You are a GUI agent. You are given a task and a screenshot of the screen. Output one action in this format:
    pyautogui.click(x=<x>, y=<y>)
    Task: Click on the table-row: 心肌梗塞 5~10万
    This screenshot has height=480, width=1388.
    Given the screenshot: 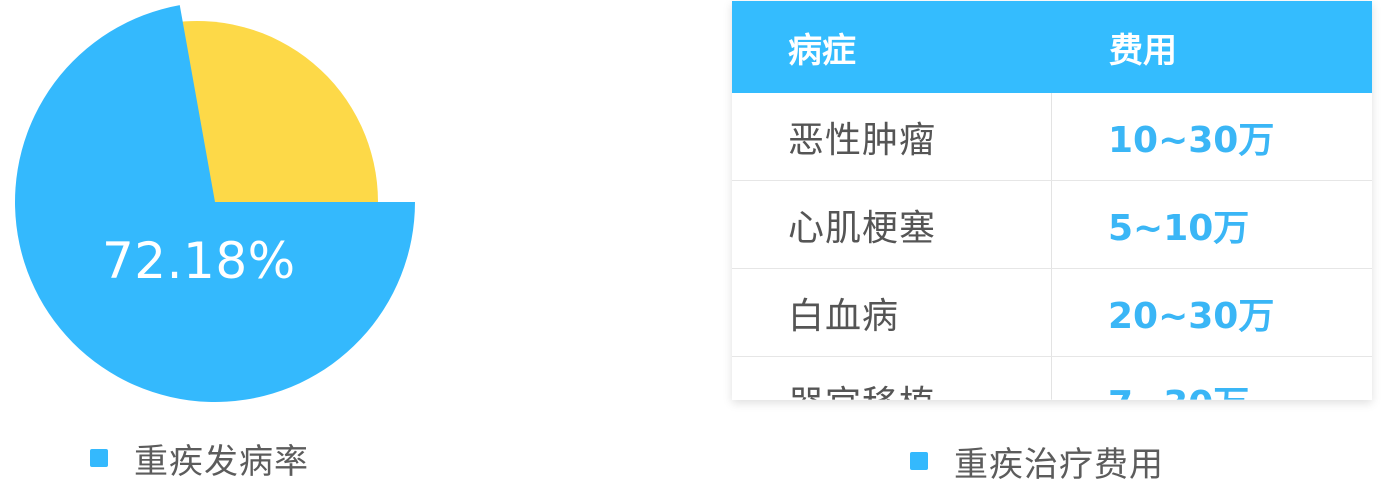 What is the action you would take?
    pyautogui.click(x=1052, y=225)
    